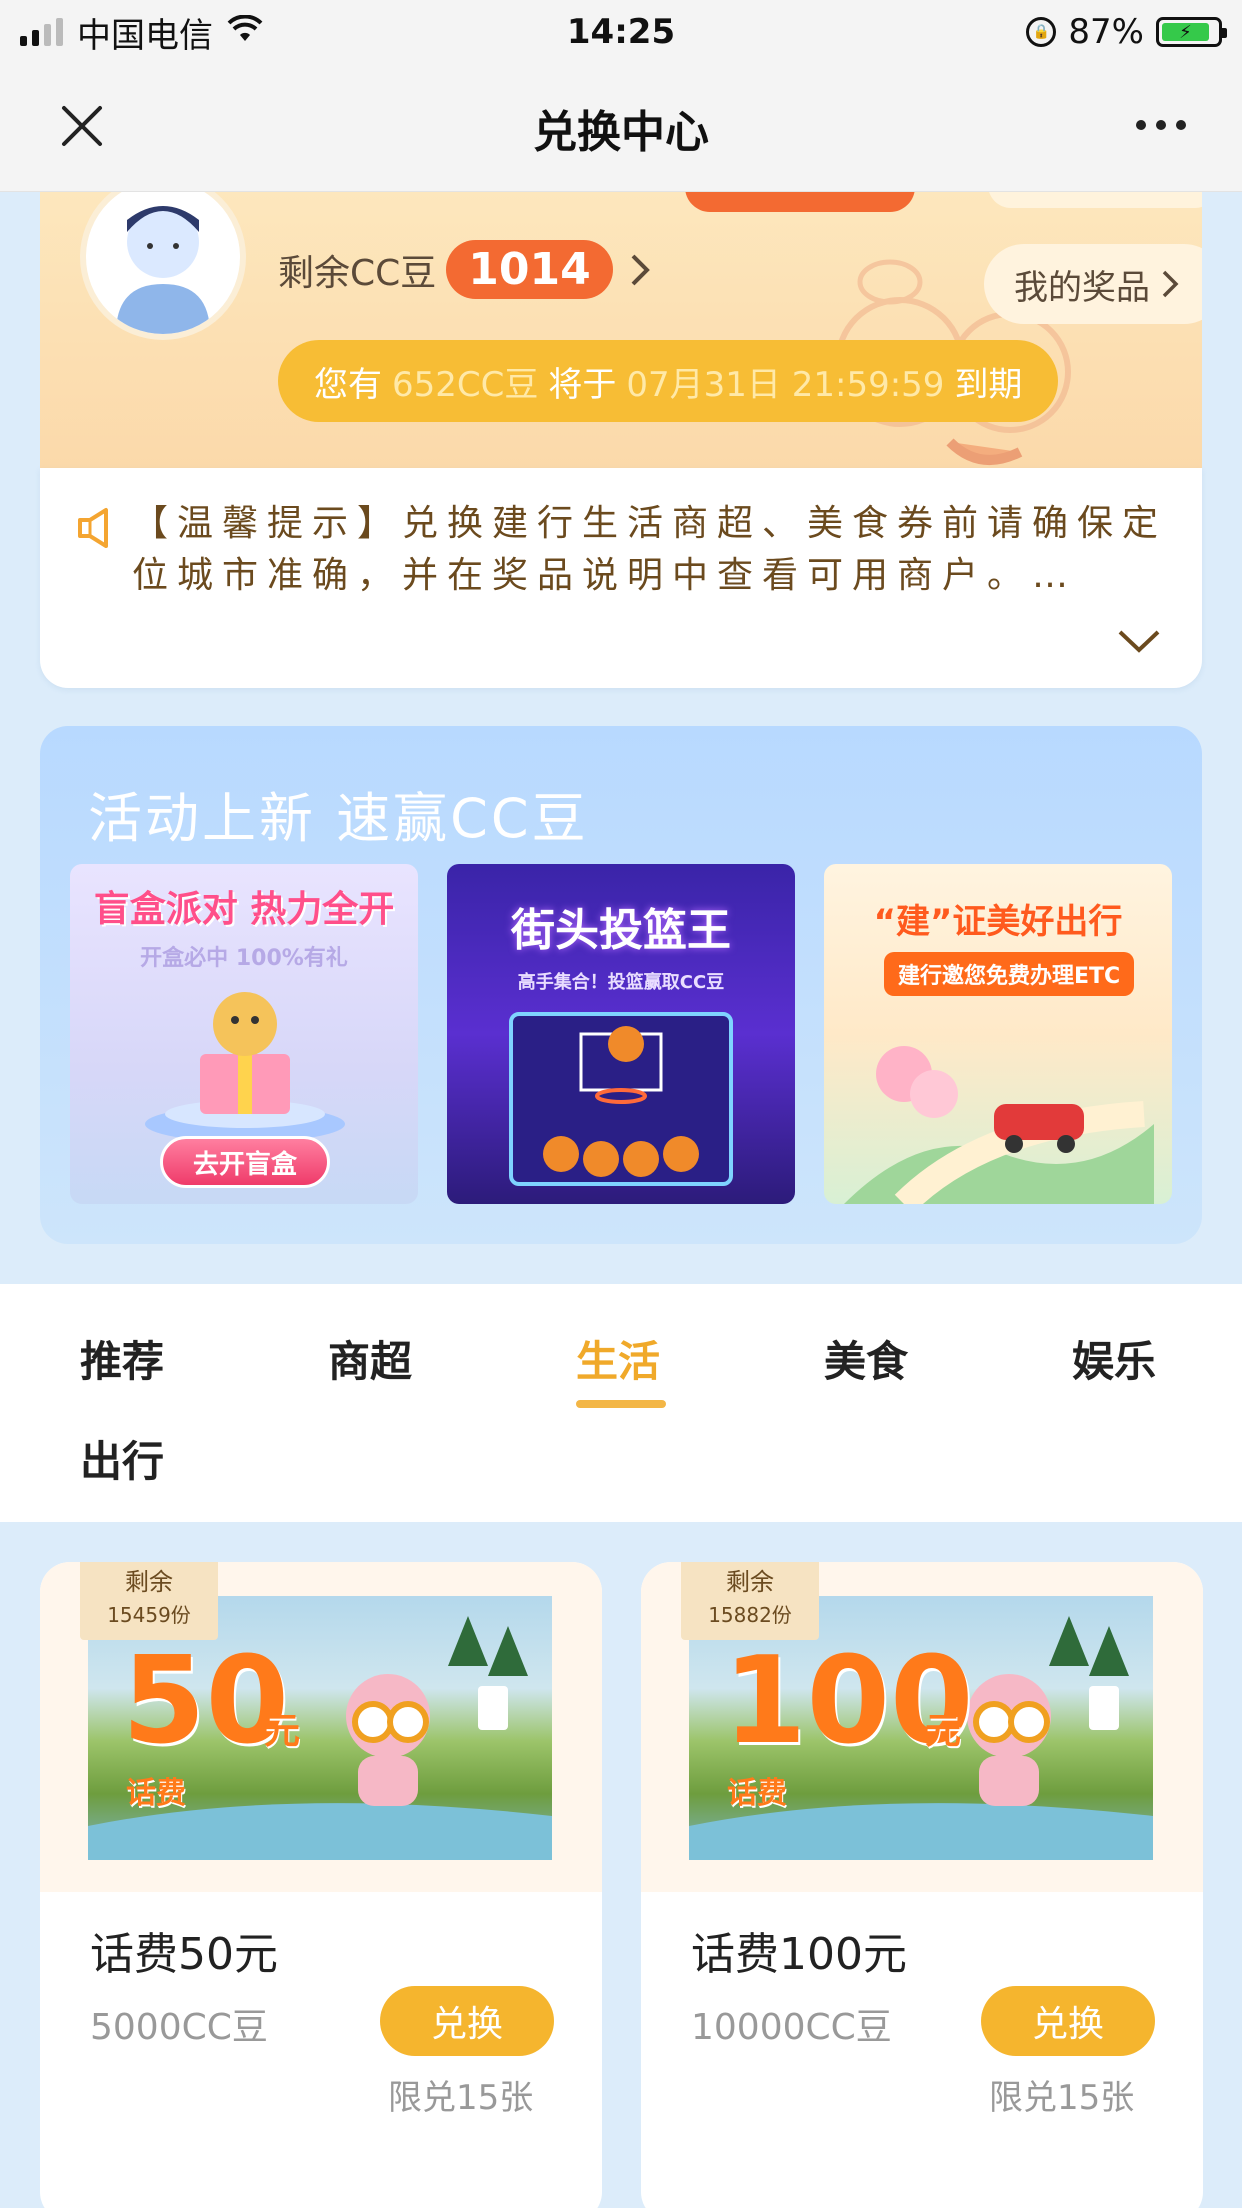 The width and height of the screenshot is (1242, 2208). I want to click on activity-card-subtitle: 开盒必中 100%有礼, so click(244, 958).